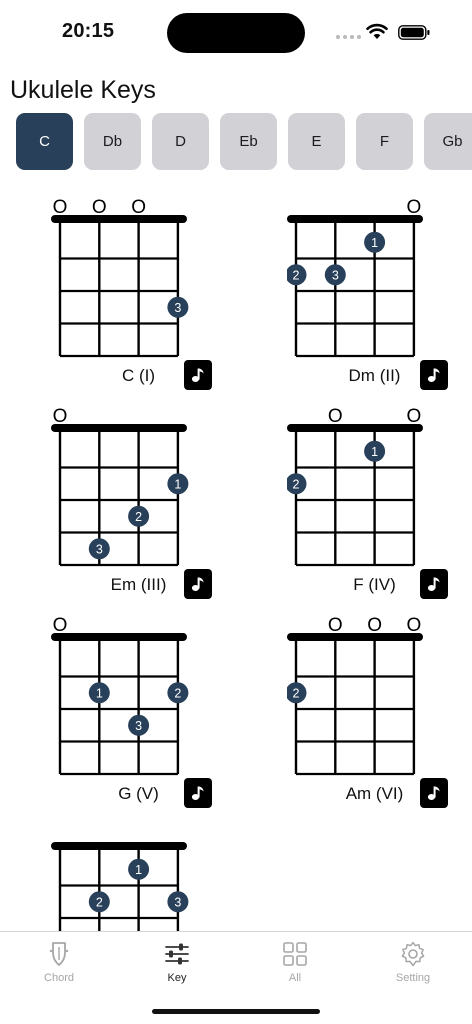 This screenshot has width=472, height=1024. What do you see at coordinates (413, 968) in the screenshot?
I see `tab-setting: Setting` at bounding box center [413, 968].